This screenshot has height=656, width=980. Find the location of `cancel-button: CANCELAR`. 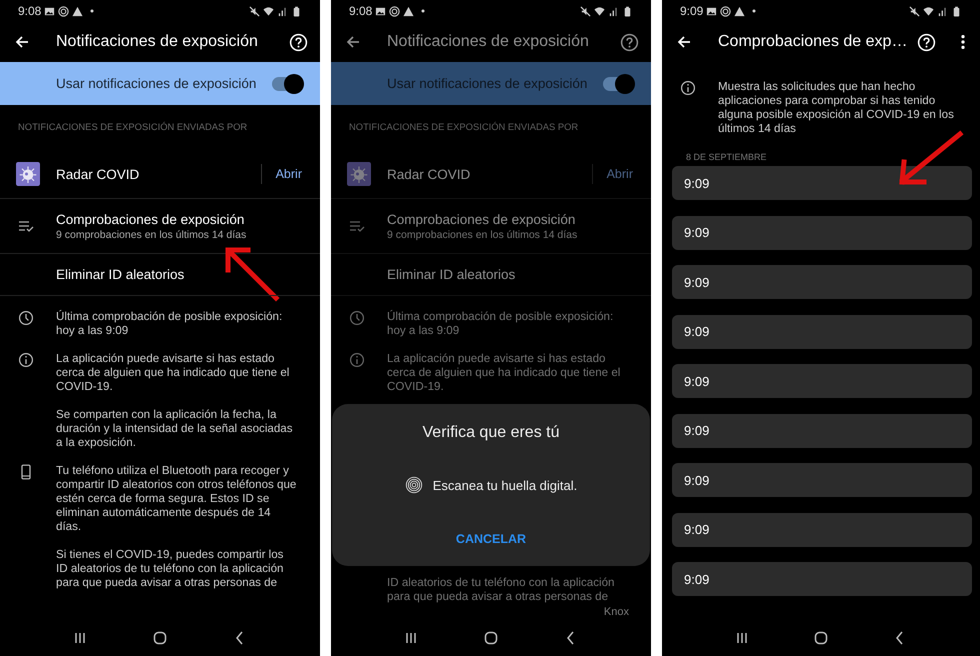

cancel-button: CANCELAR is located at coordinates (491, 539).